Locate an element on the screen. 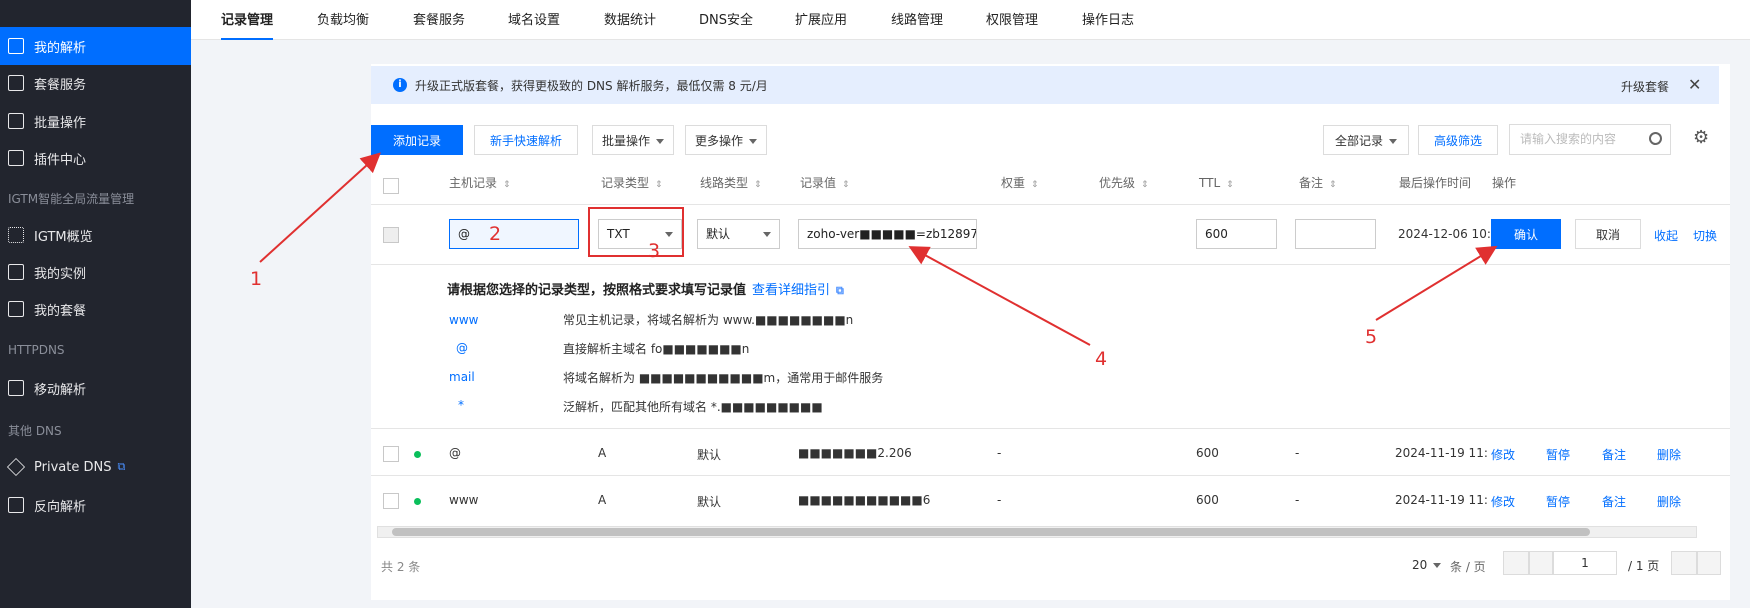 This screenshot has height=608, width=1750. annotation-2: 2 is located at coordinates (495, 234).